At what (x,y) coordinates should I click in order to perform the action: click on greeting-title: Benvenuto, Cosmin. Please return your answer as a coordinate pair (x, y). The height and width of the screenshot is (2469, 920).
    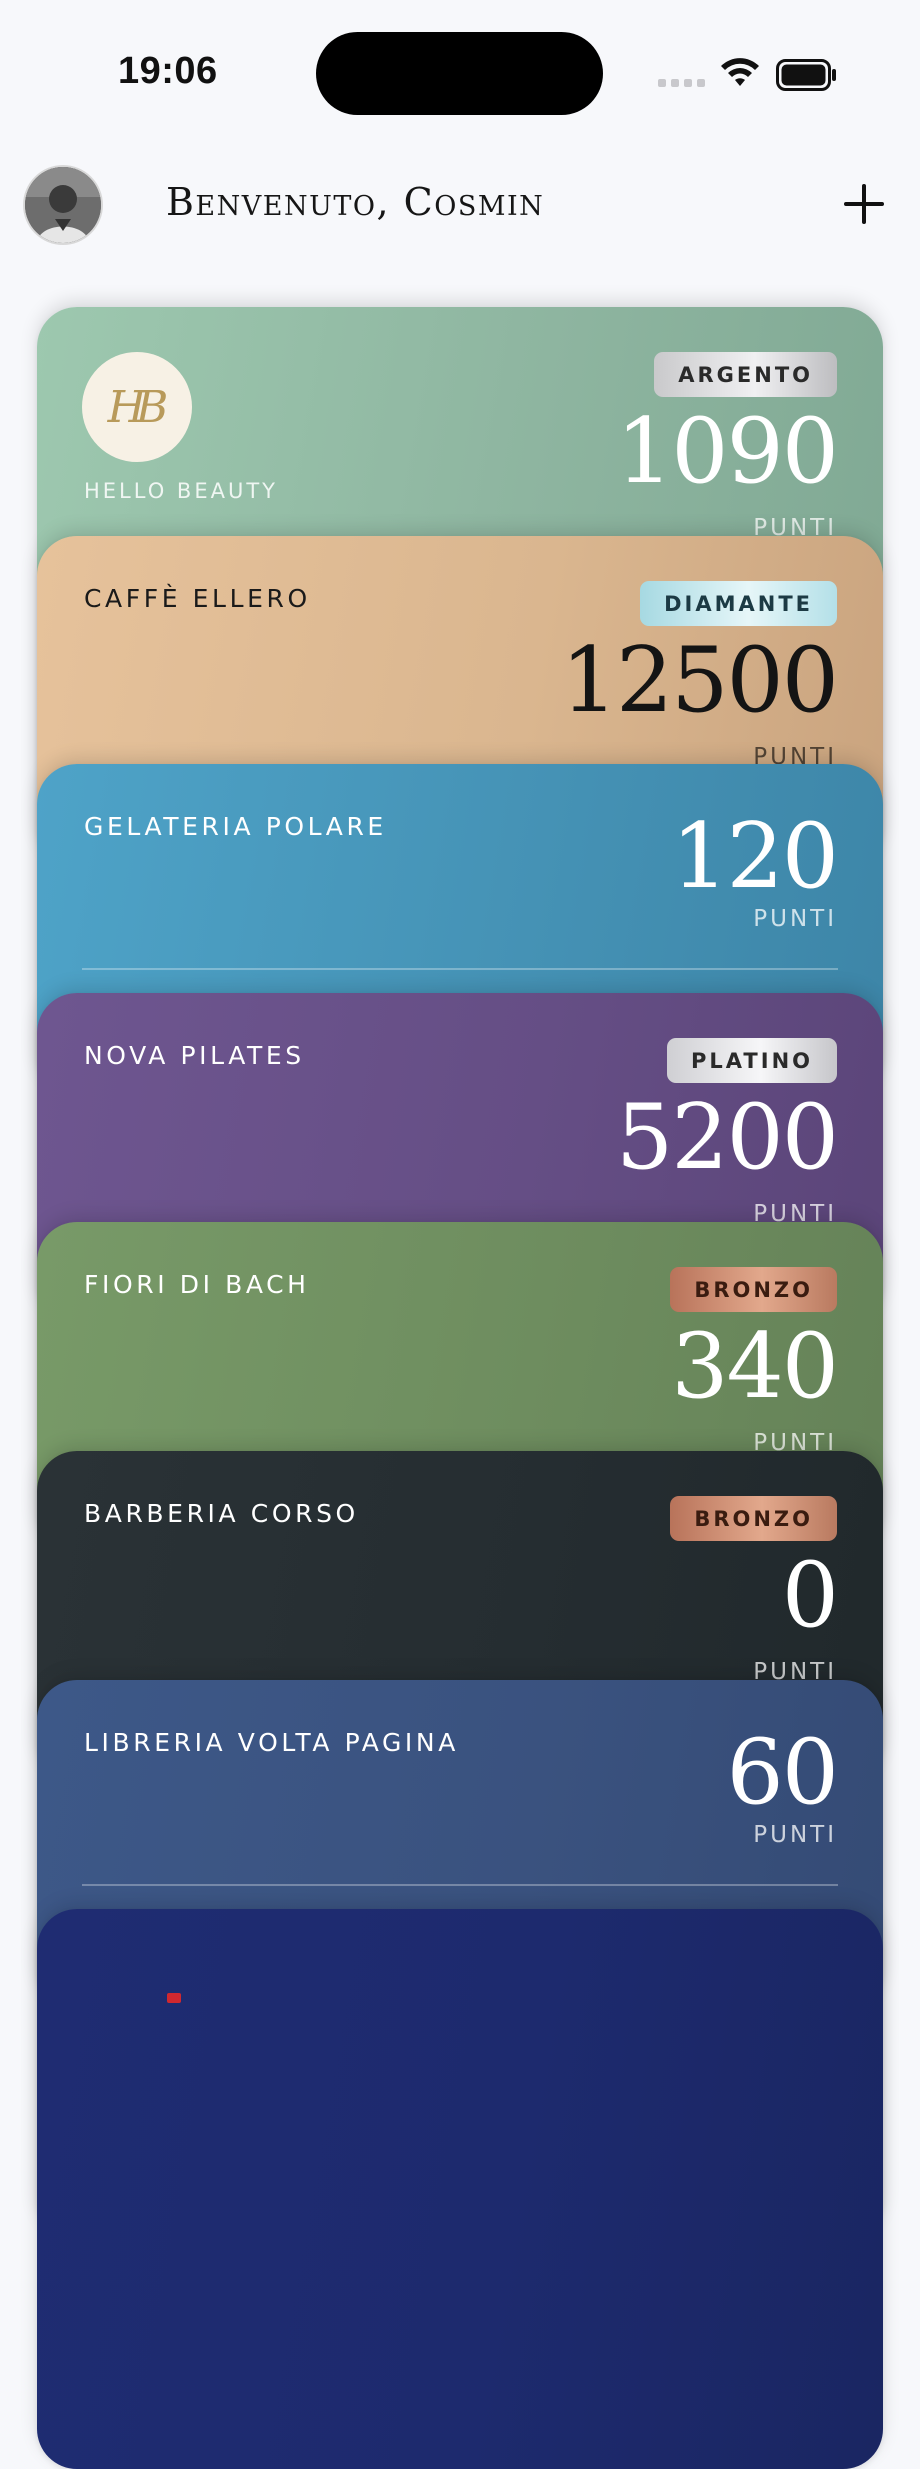
    Looking at the image, I should click on (355, 202).